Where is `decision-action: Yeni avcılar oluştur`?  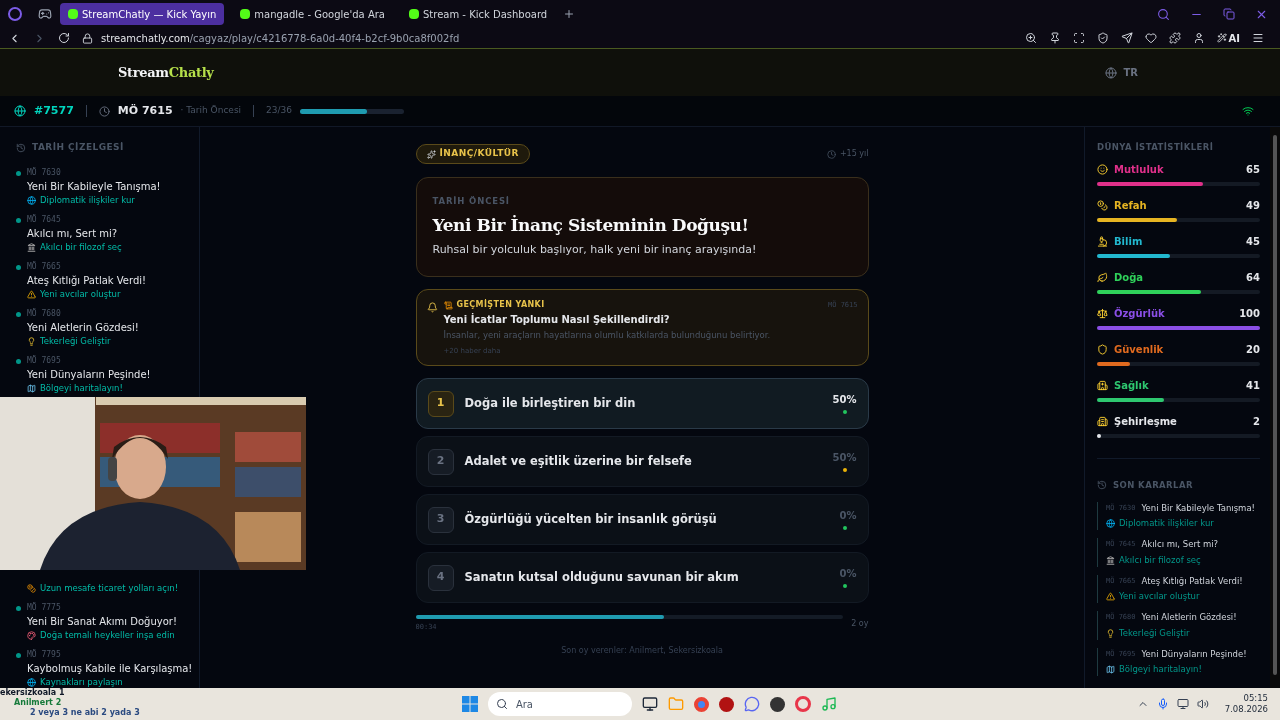 decision-action: Yeni avcılar oluştur is located at coordinates (1159, 596).